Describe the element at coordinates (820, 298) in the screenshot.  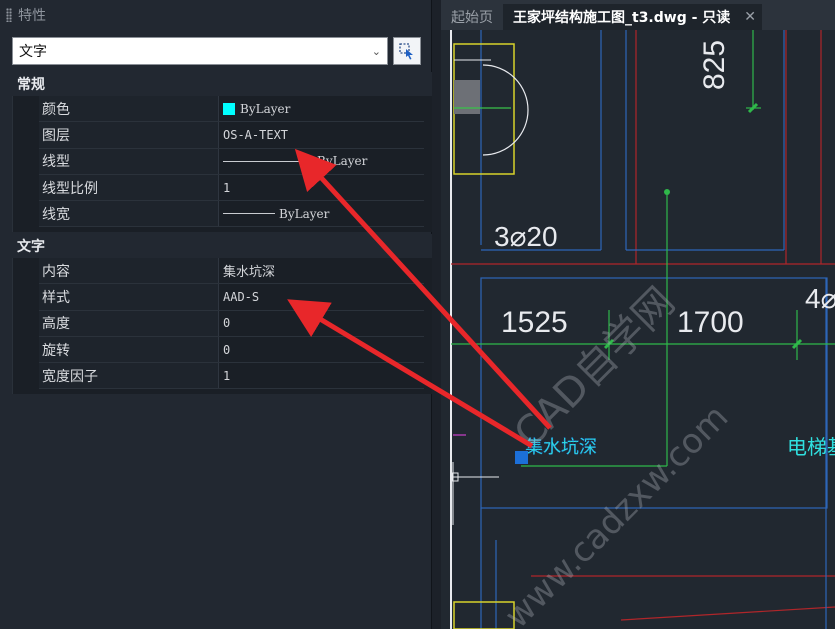
I see `rebar-label-4: 4⌀` at that location.